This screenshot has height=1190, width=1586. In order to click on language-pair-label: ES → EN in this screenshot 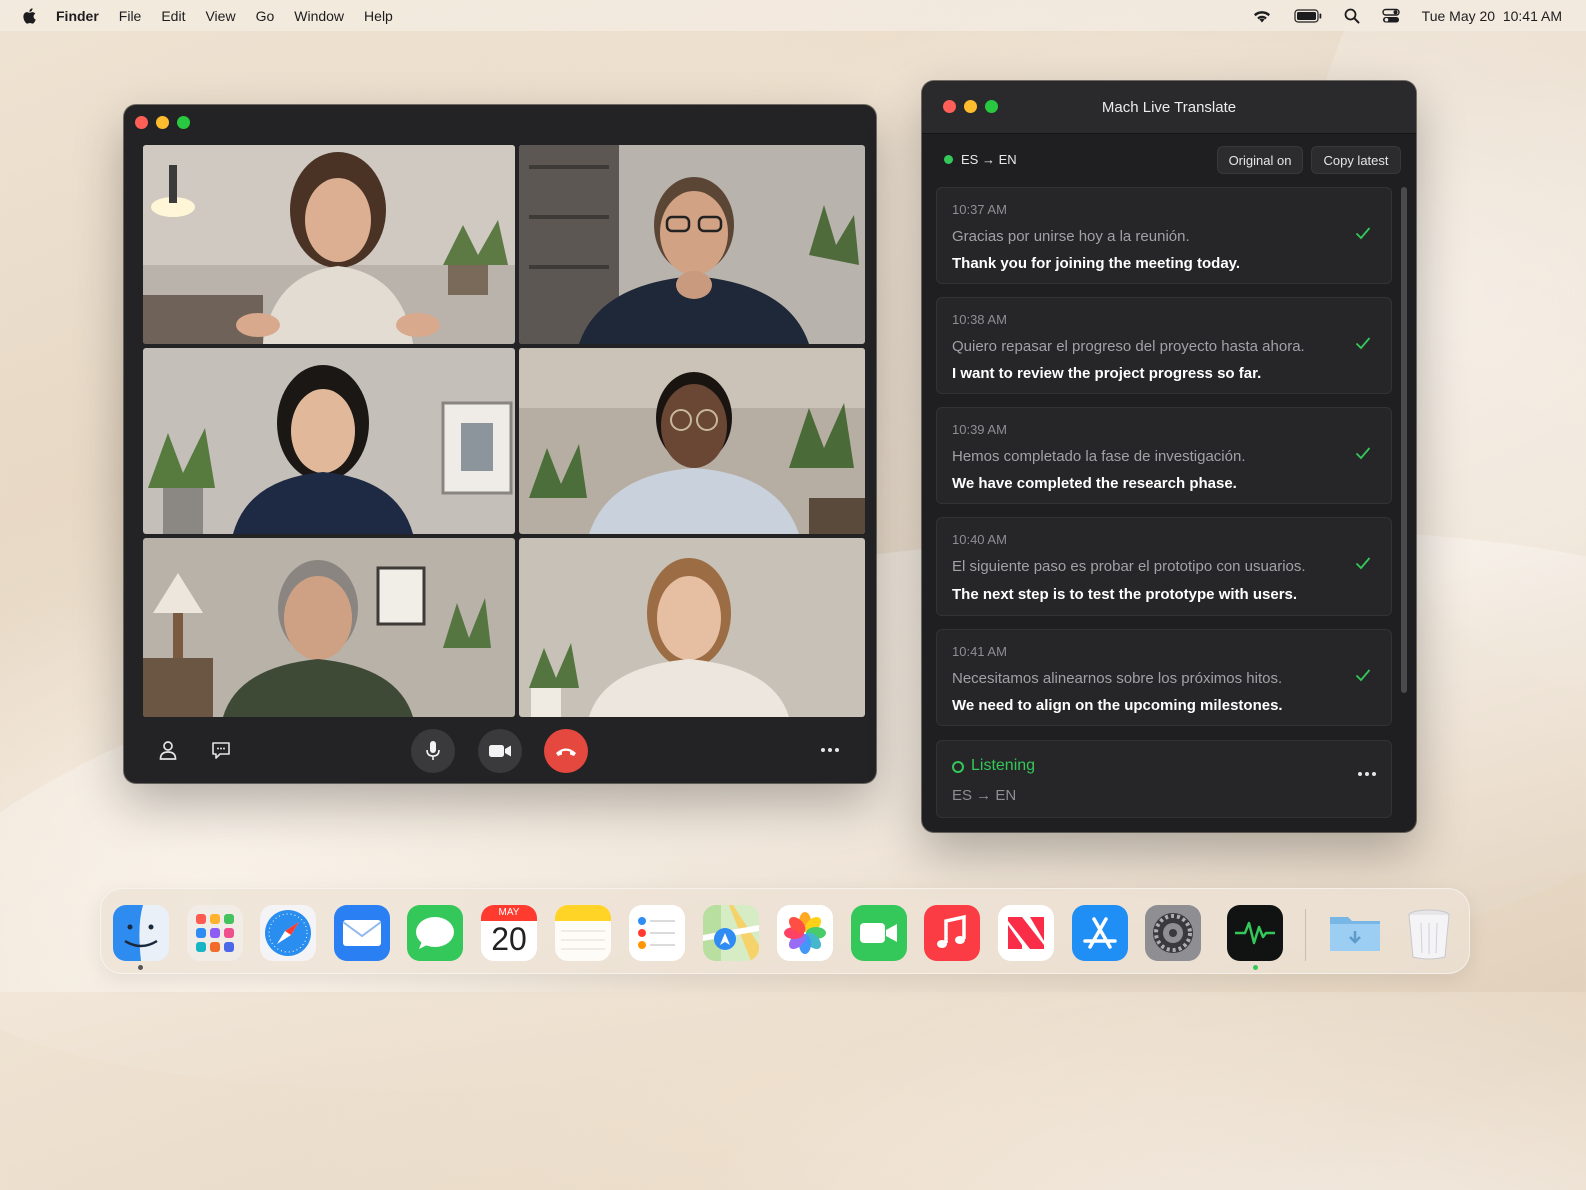, I will do `click(989, 159)`.